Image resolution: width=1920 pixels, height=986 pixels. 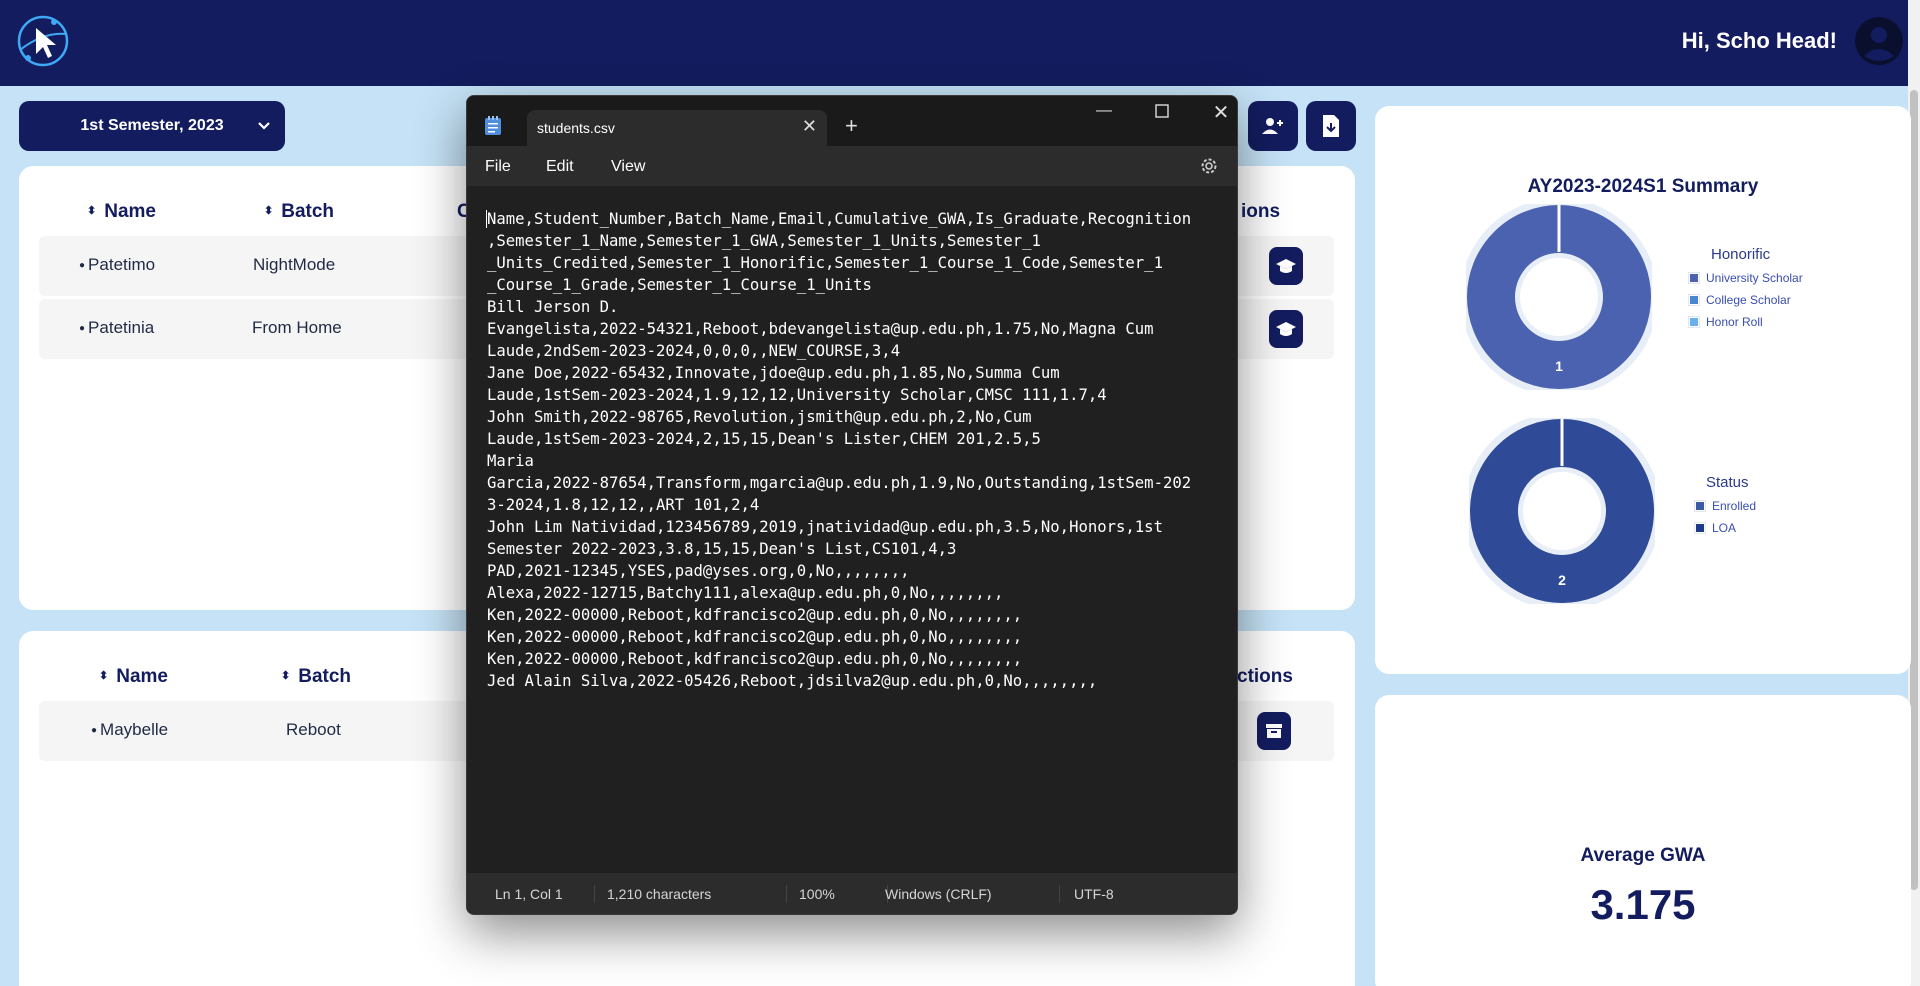 I want to click on legend-item: LOA, so click(x=1725, y=528).